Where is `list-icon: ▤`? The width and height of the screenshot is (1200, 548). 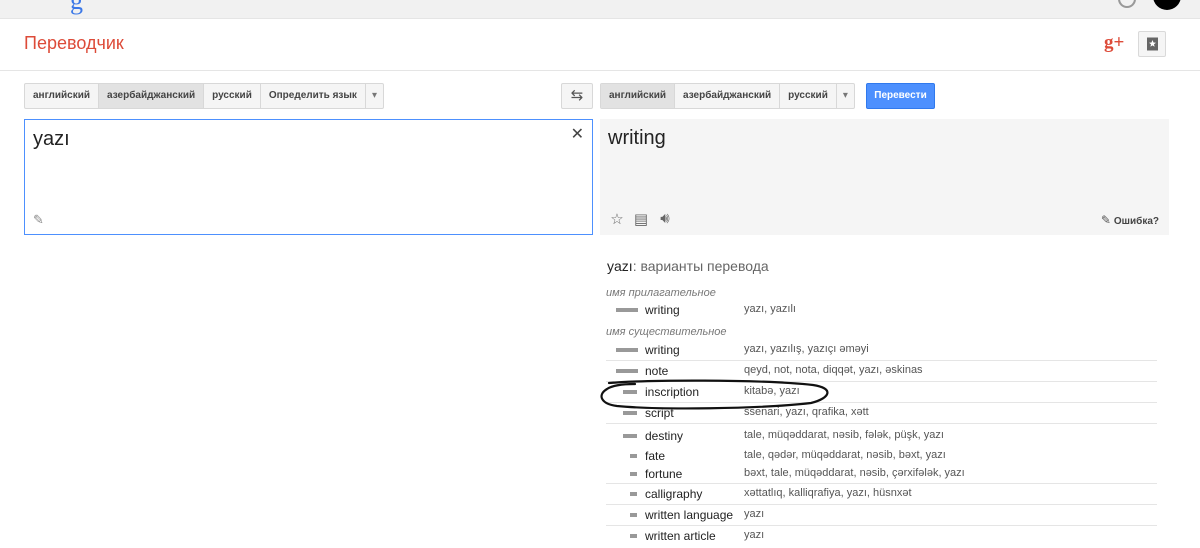
list-icon: ▤ is located at coordinates (641, 219).